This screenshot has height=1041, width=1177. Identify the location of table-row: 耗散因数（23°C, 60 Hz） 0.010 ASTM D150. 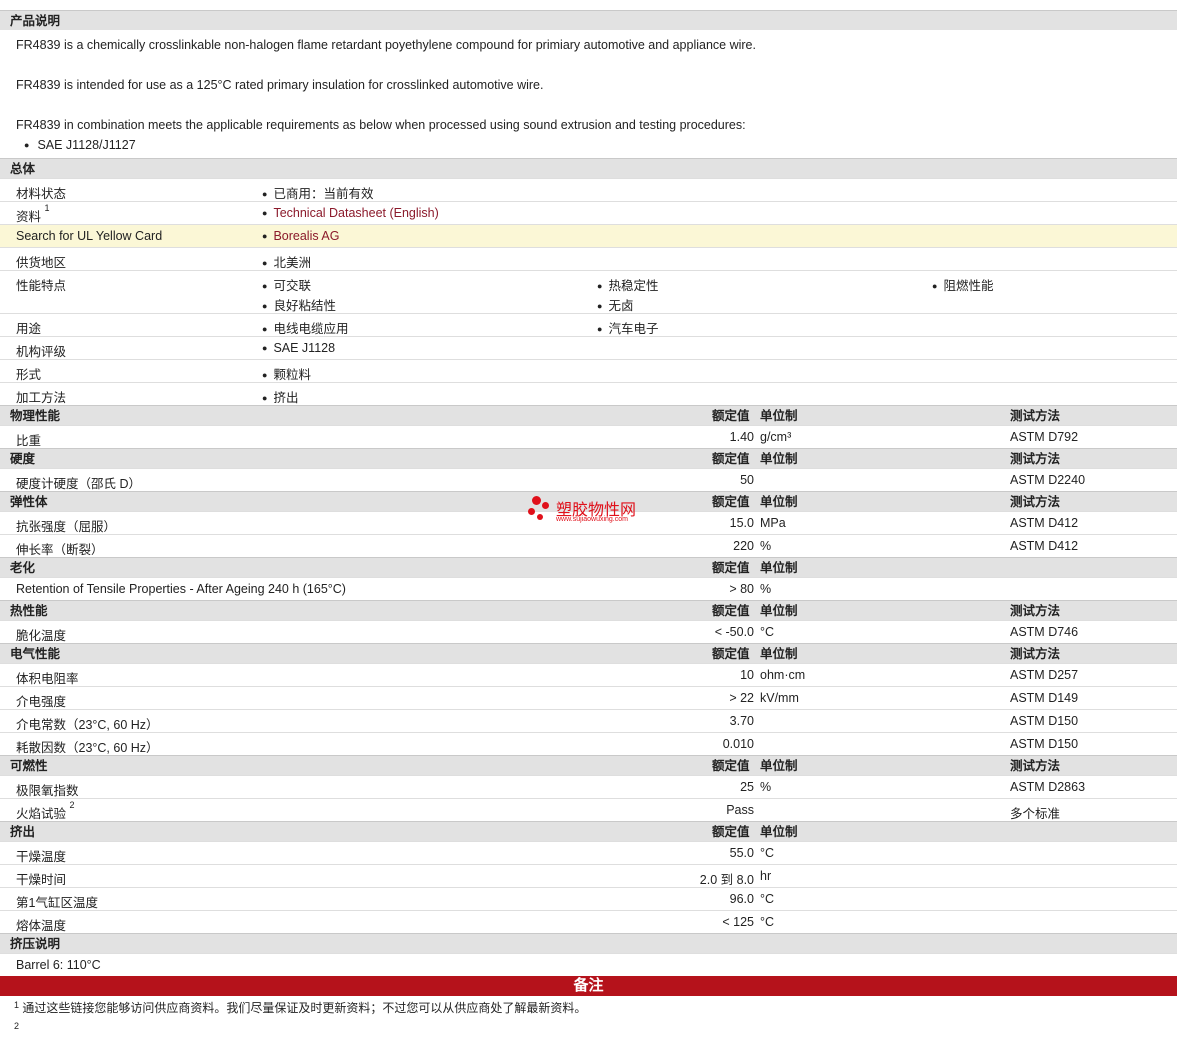
(588, 743).